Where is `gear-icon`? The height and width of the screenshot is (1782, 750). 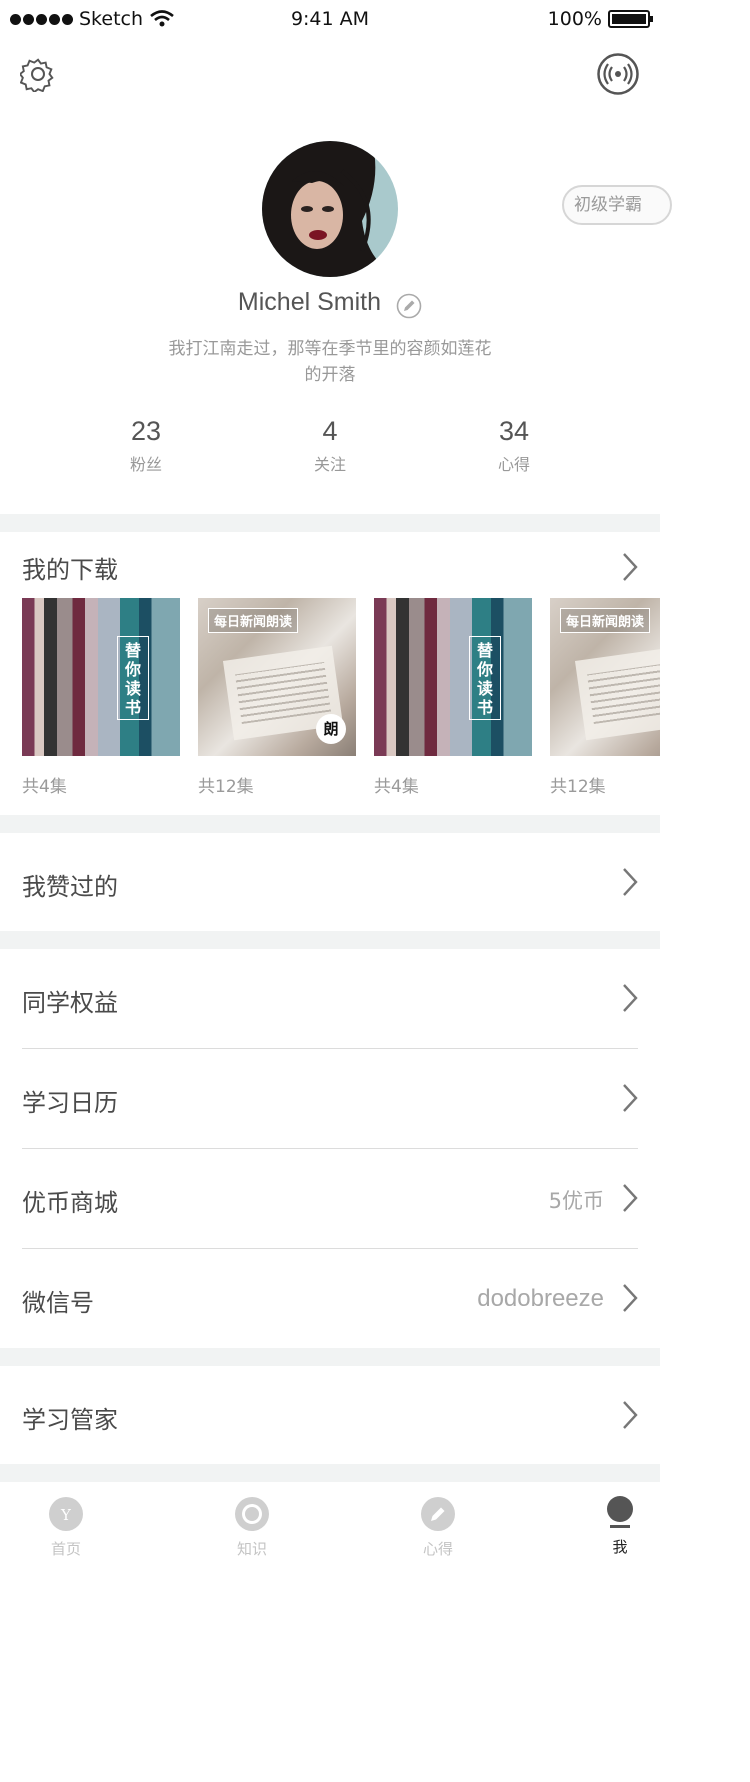
gear-icon is located at coordinates (38, 74).